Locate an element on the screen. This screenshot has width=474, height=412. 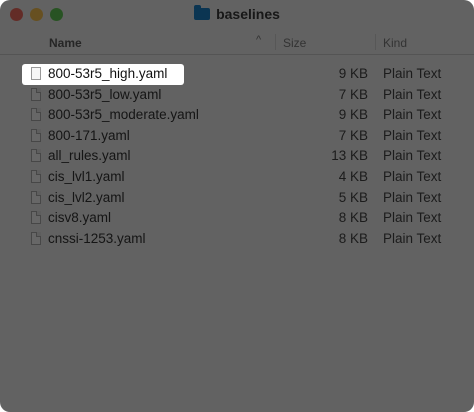
column-header-name: Name is located at coordinates (65, 43).